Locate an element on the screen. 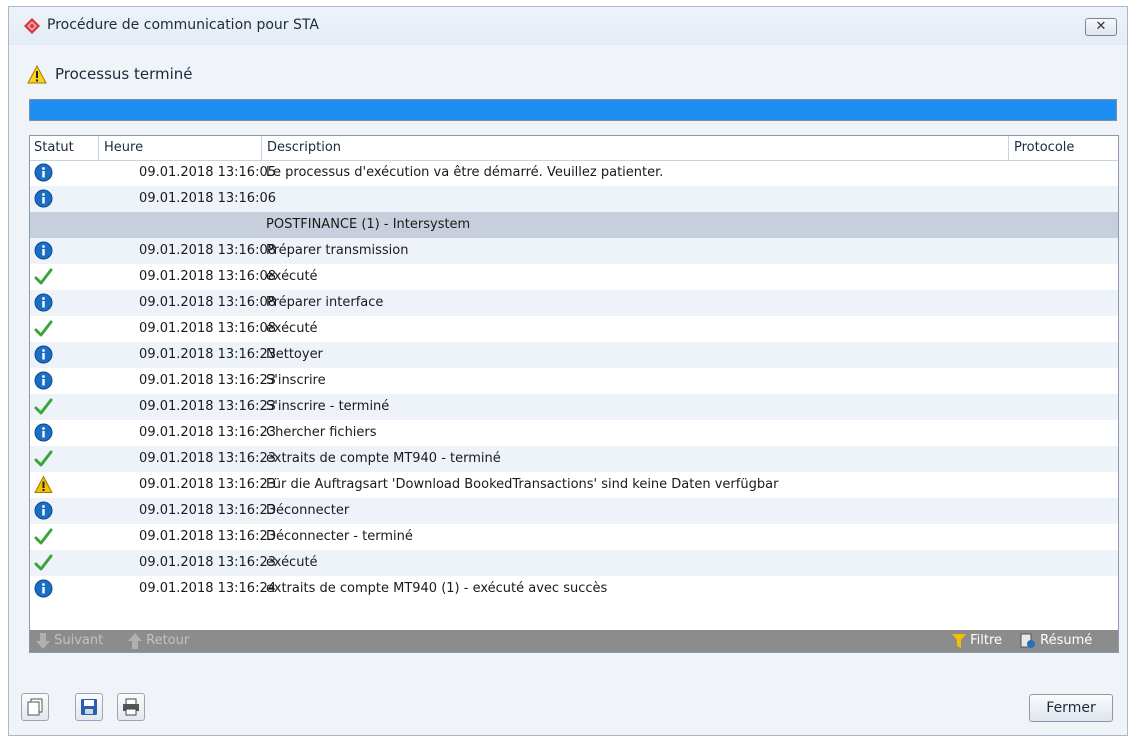 Image resolution: width=1136 pixels, height=740 pixels. row-time: 09.01.2018 13:16:24 is located at coordinates (207, 588).